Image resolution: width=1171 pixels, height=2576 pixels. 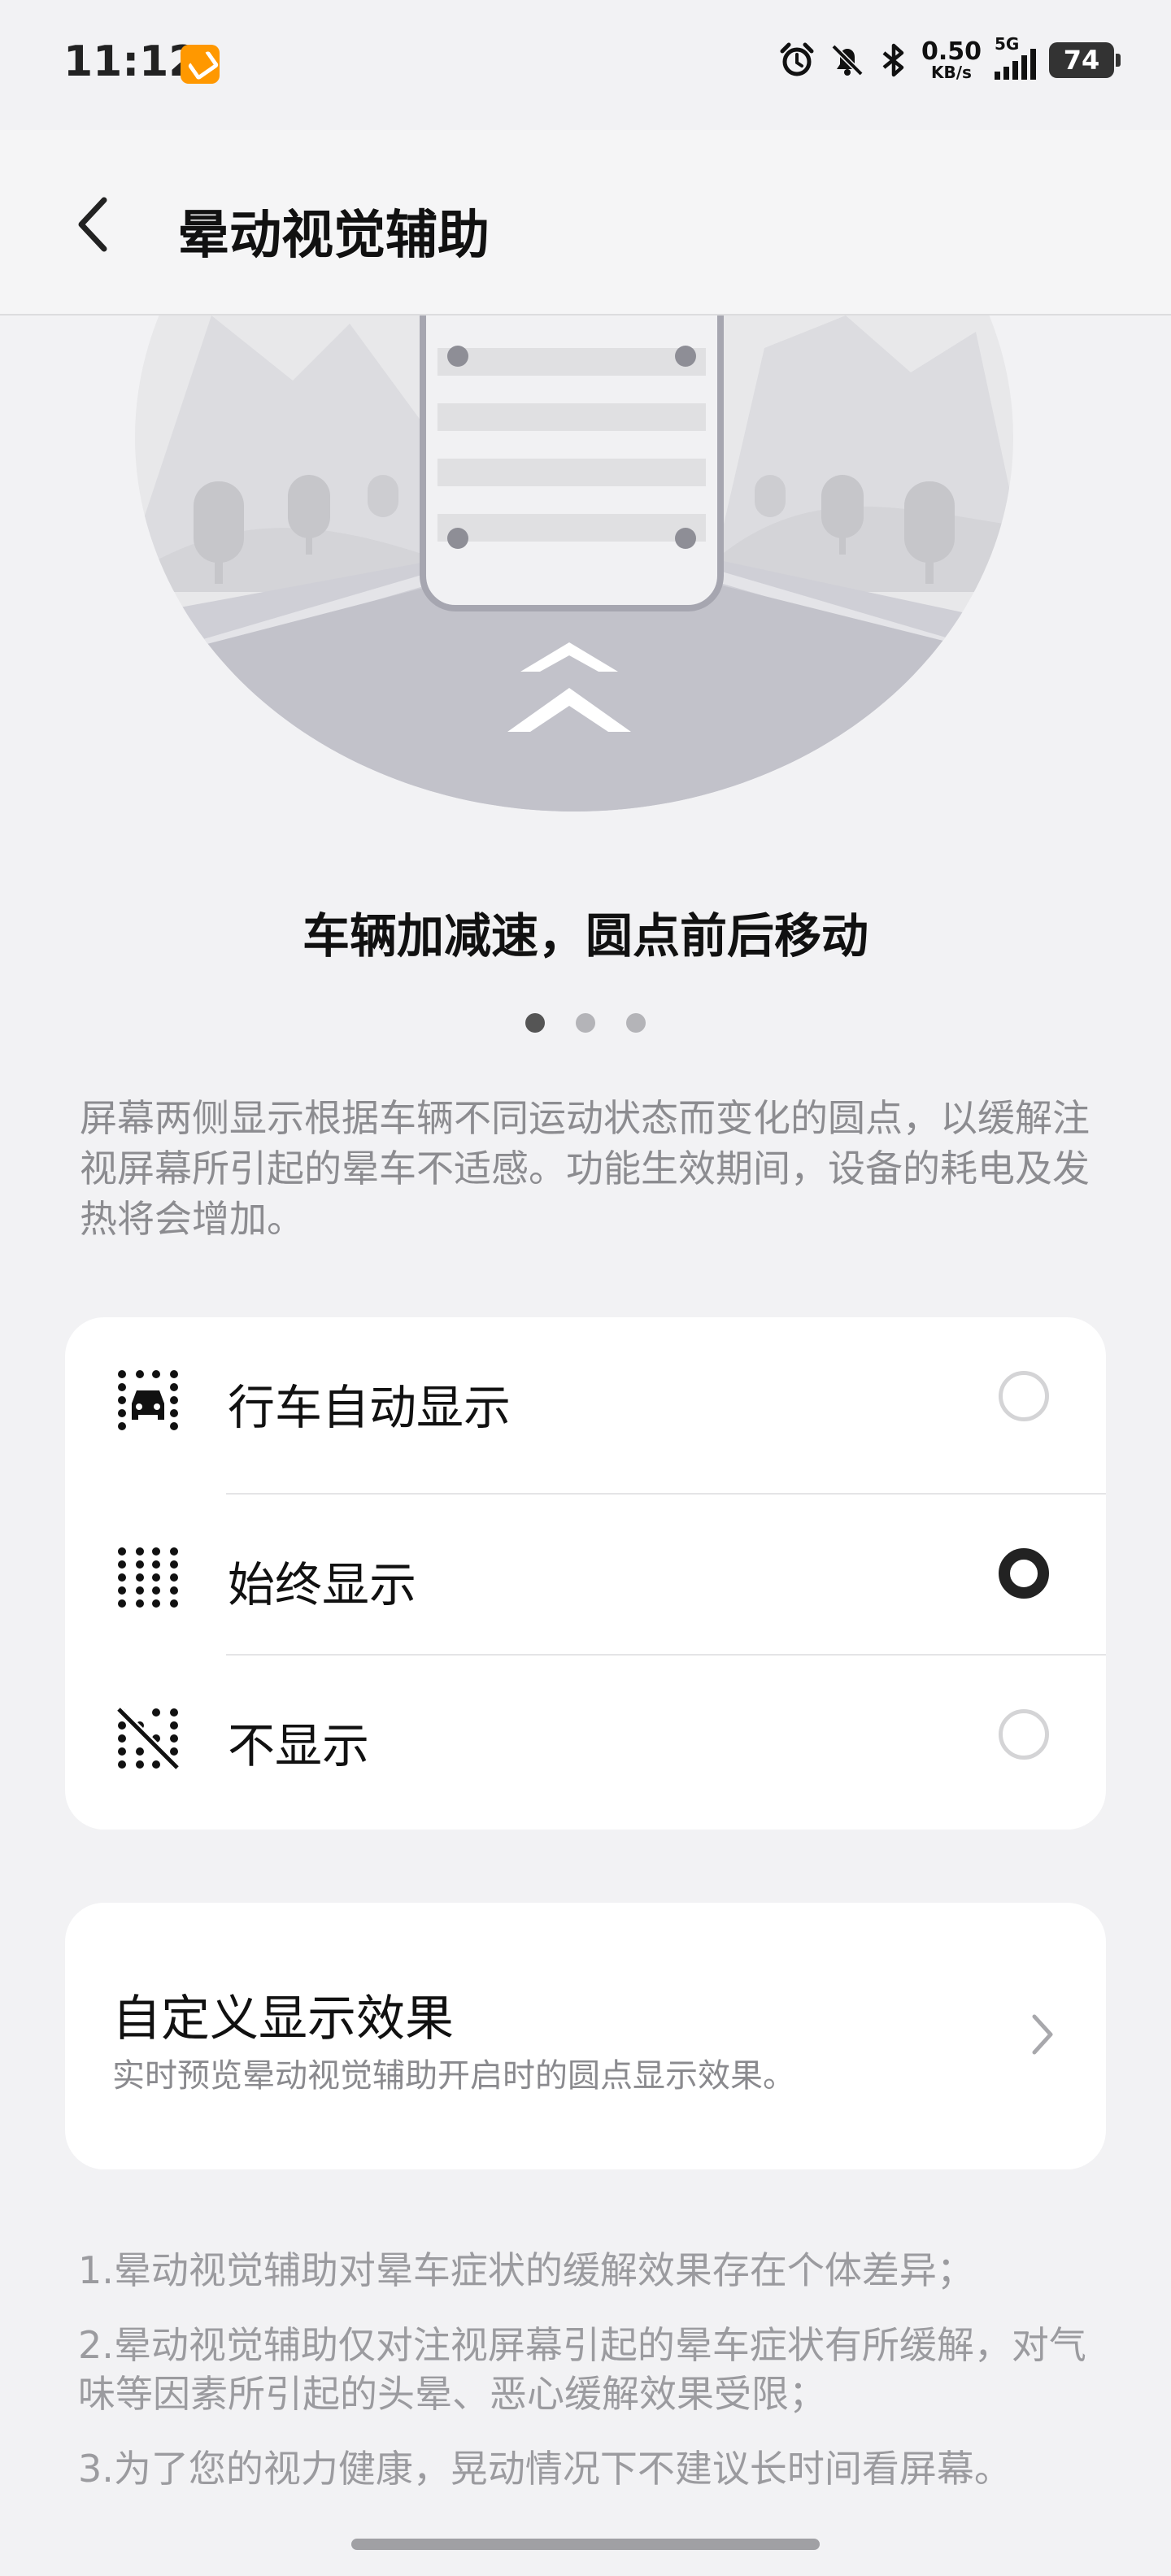 I want to click on battery-level: 74, so click(x=1081, y=61).